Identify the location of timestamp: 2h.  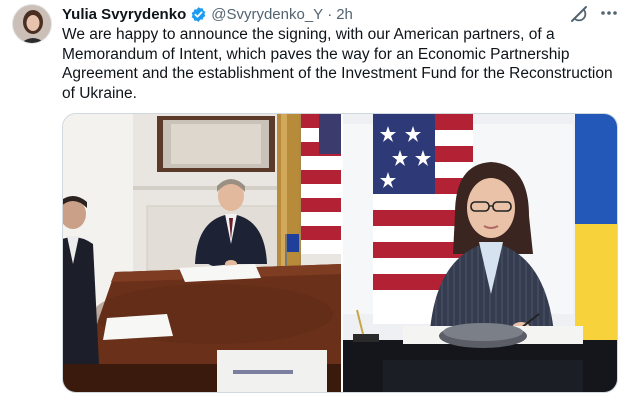
(344, 14).